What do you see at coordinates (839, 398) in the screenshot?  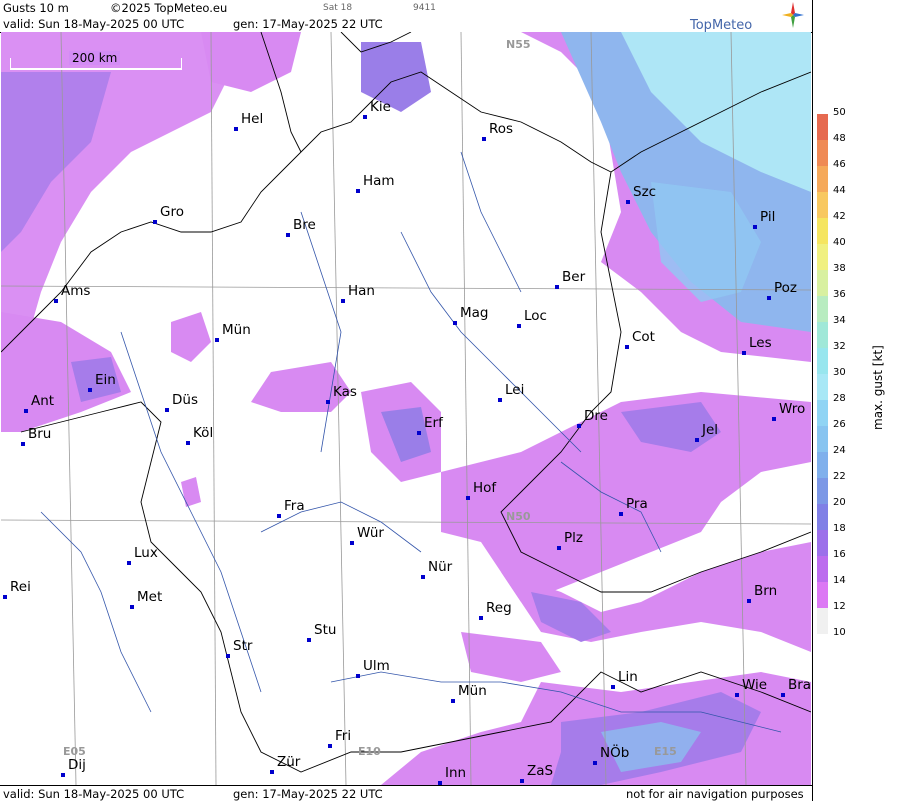 I see `legend-tick: 28` at bounding box center [839, 398].